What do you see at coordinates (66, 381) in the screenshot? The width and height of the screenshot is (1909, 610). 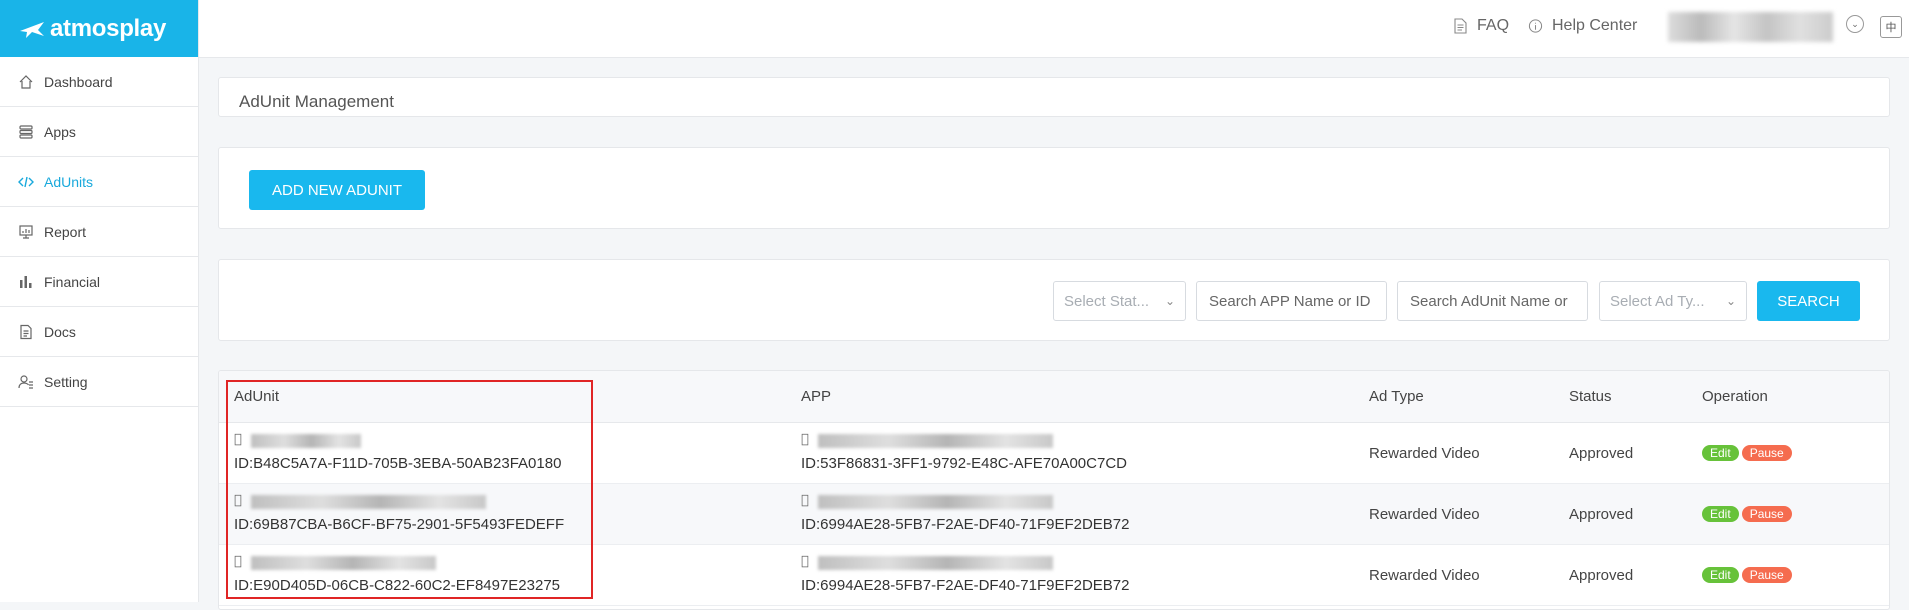 I see `sidebar-item-label: Setting` at bounding box center [66, 381].